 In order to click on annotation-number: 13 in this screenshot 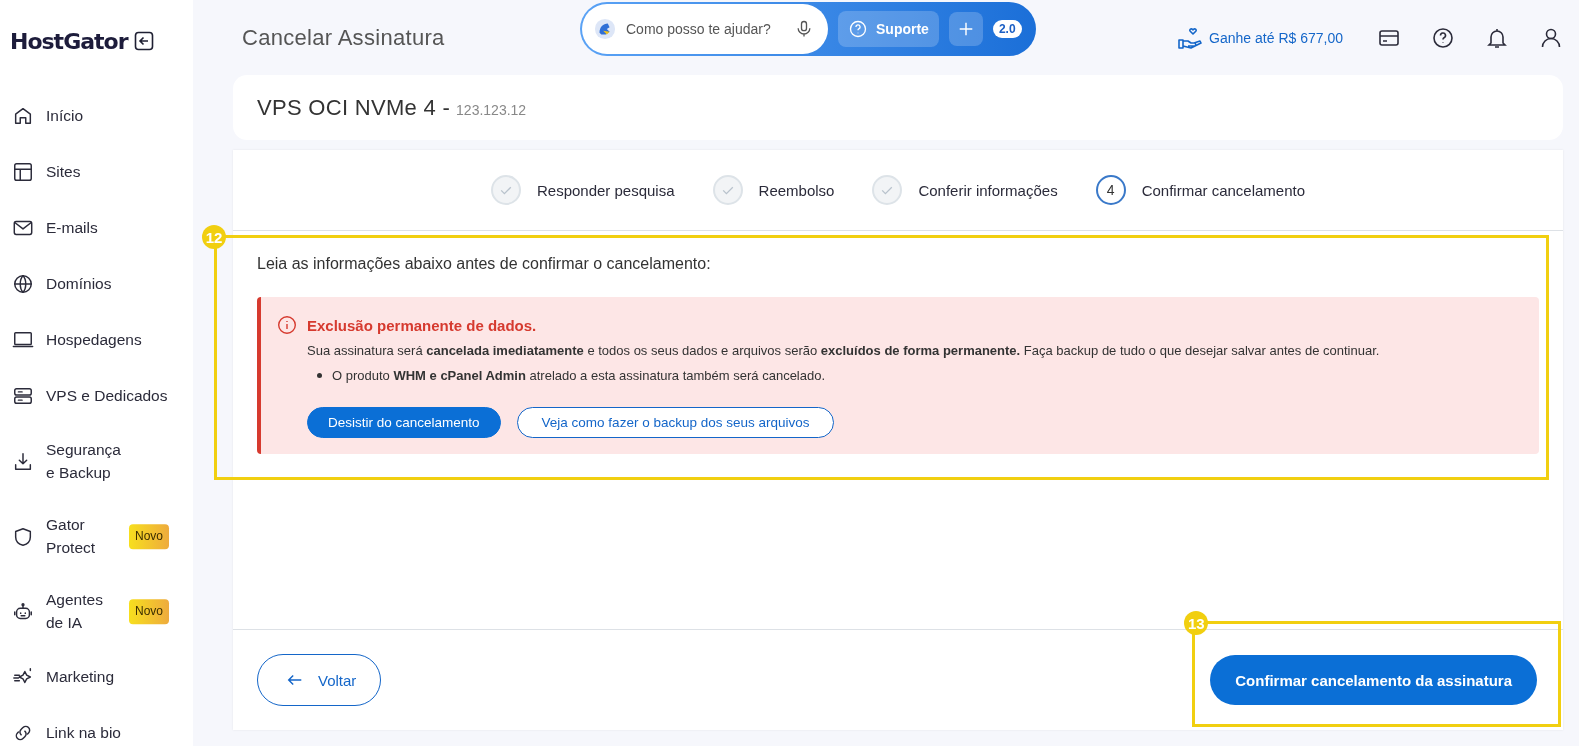, I will do `click(1196, 623)`.